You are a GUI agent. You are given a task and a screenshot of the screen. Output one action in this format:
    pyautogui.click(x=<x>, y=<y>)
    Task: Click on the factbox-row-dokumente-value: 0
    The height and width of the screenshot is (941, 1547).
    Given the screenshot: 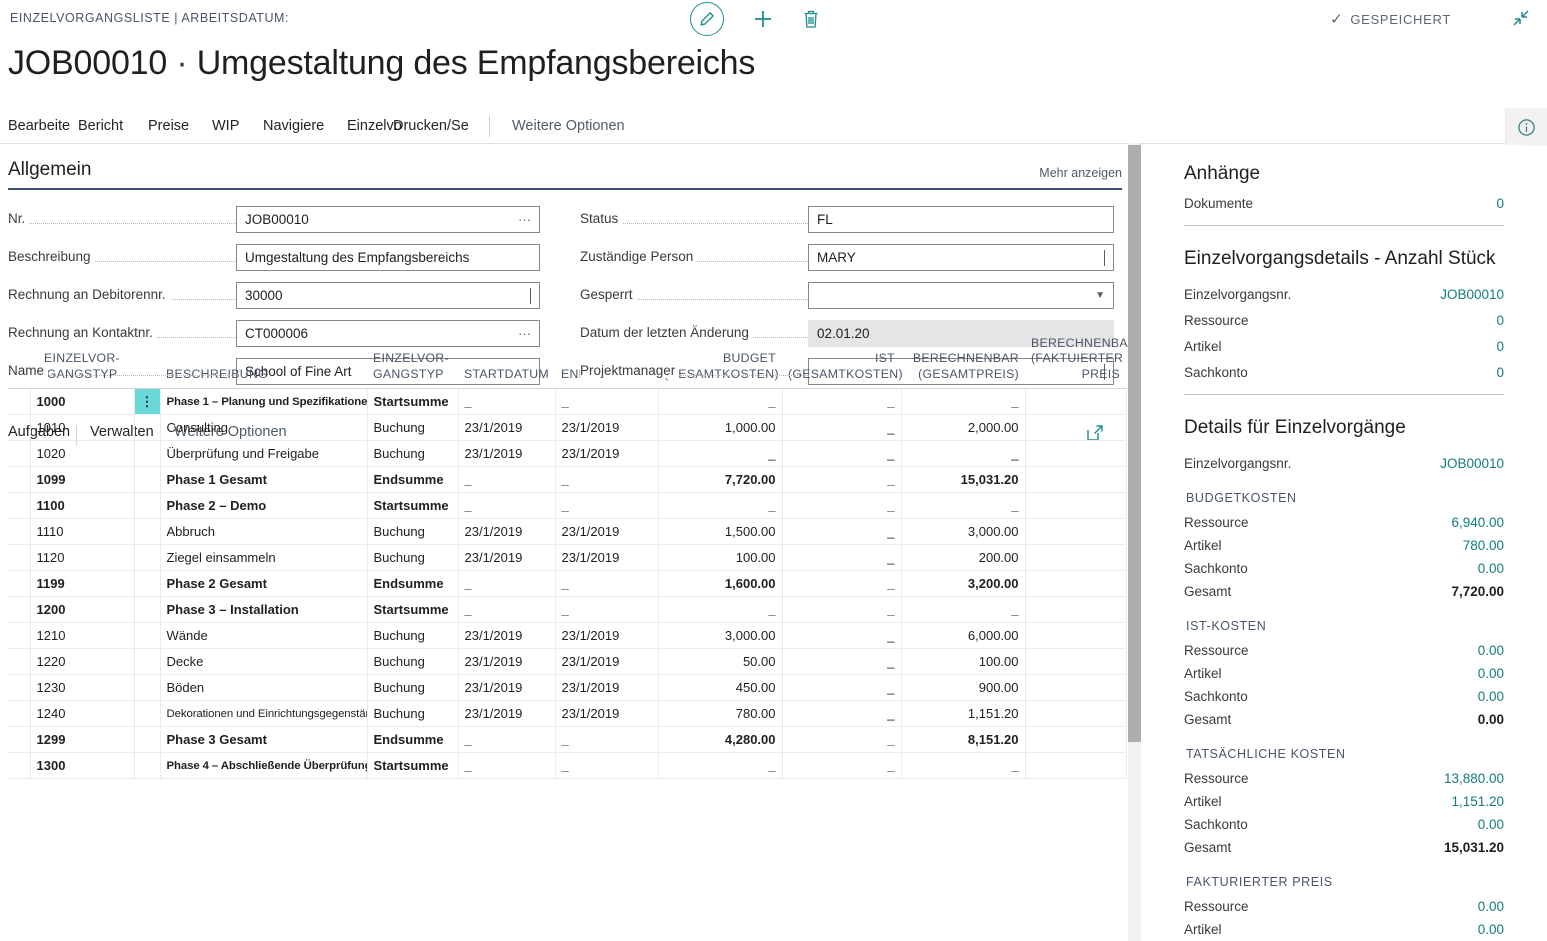 What is the action you would take?
    pyautogui.click(x=1500, y=204)
    